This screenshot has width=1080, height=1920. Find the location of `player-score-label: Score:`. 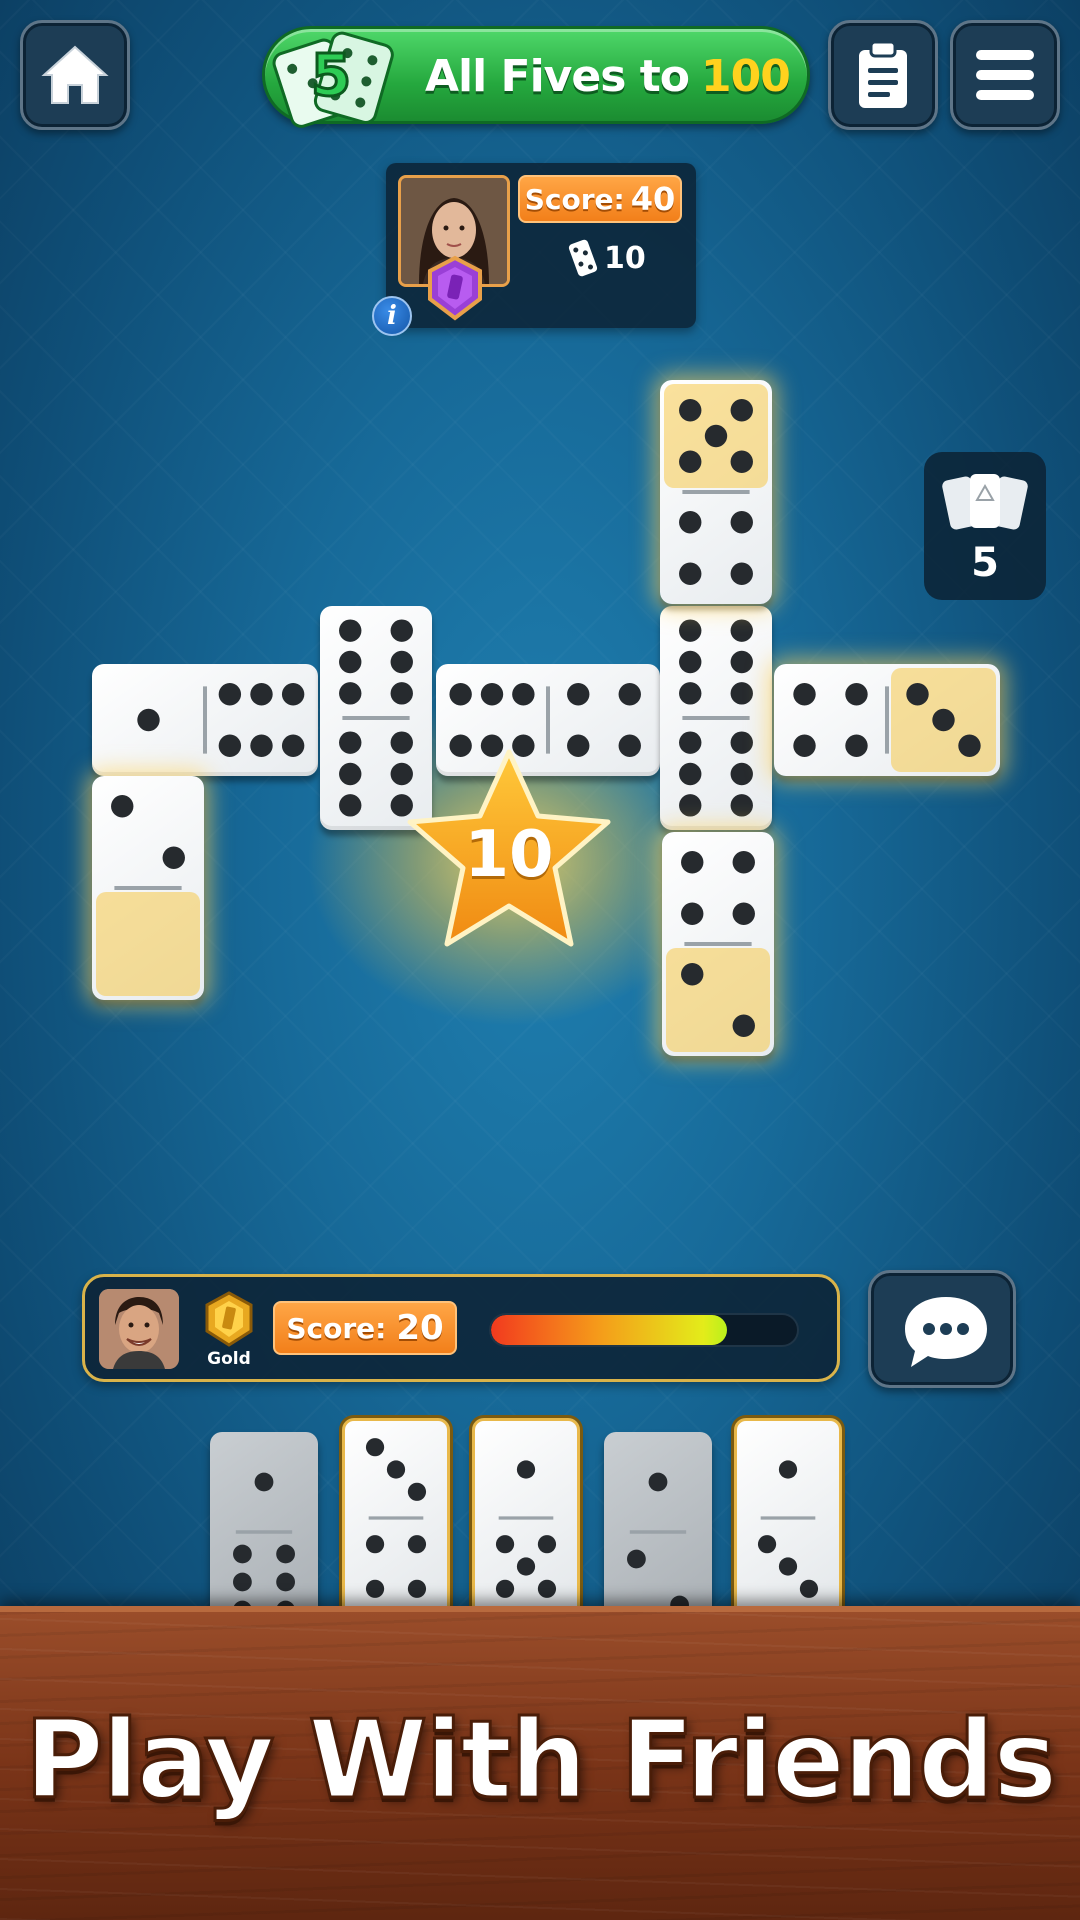

player-score-label: Score: is located at coordinates (336, 1328).